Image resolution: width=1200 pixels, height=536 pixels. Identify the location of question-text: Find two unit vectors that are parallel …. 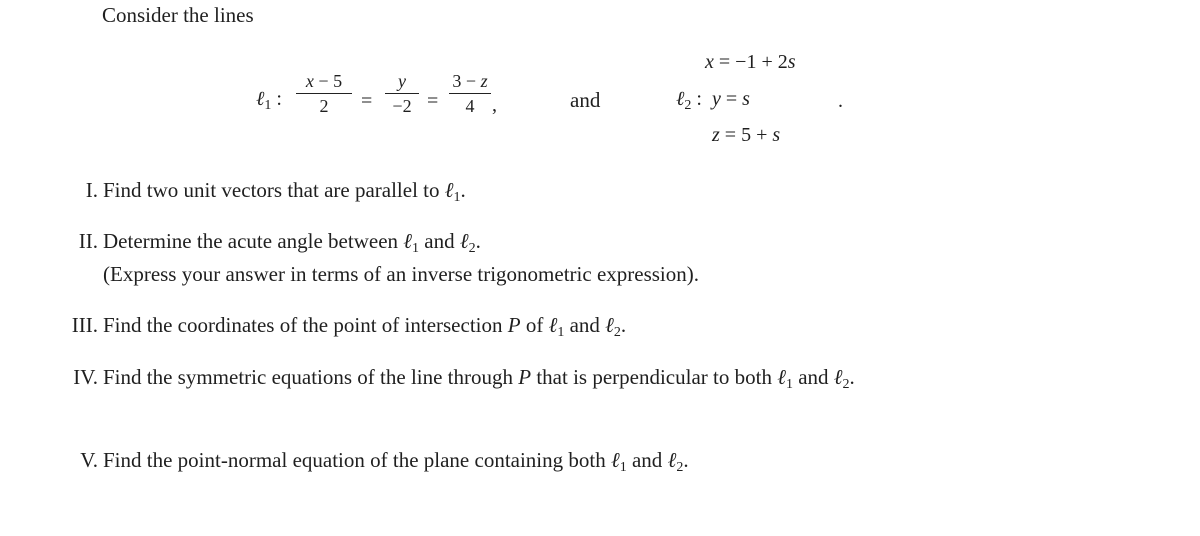
(284, 191).